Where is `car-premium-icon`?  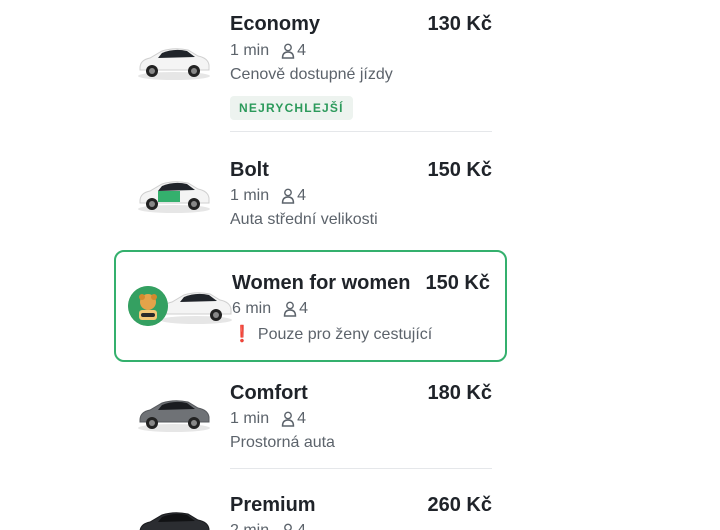
car-premium-icon is located at coordinates (174, 521).